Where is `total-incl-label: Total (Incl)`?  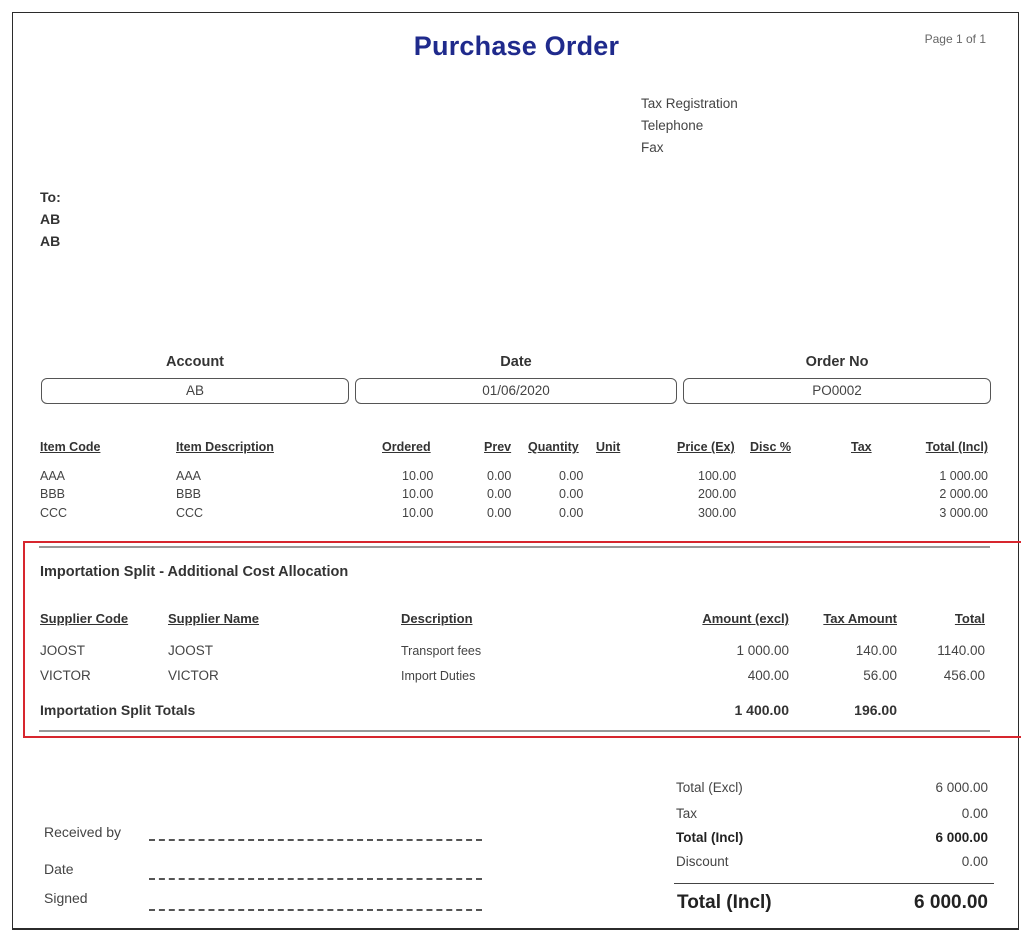
total-incl-label: Total (Incl) is located at coordinates (710, 837).